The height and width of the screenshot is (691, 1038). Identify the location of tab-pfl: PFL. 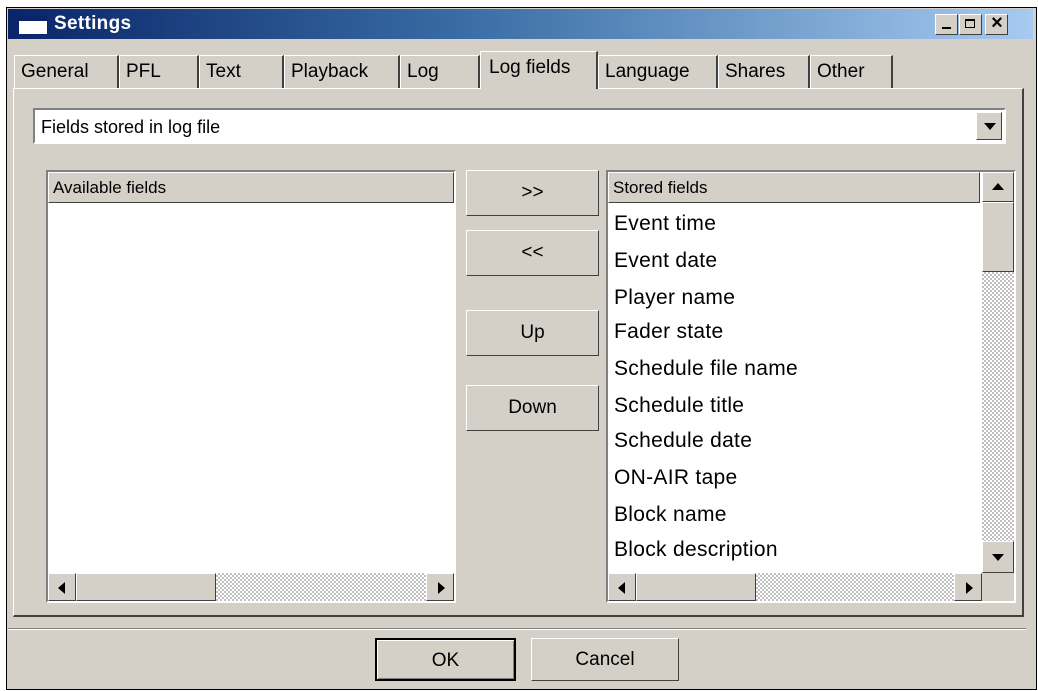
(159, 71).